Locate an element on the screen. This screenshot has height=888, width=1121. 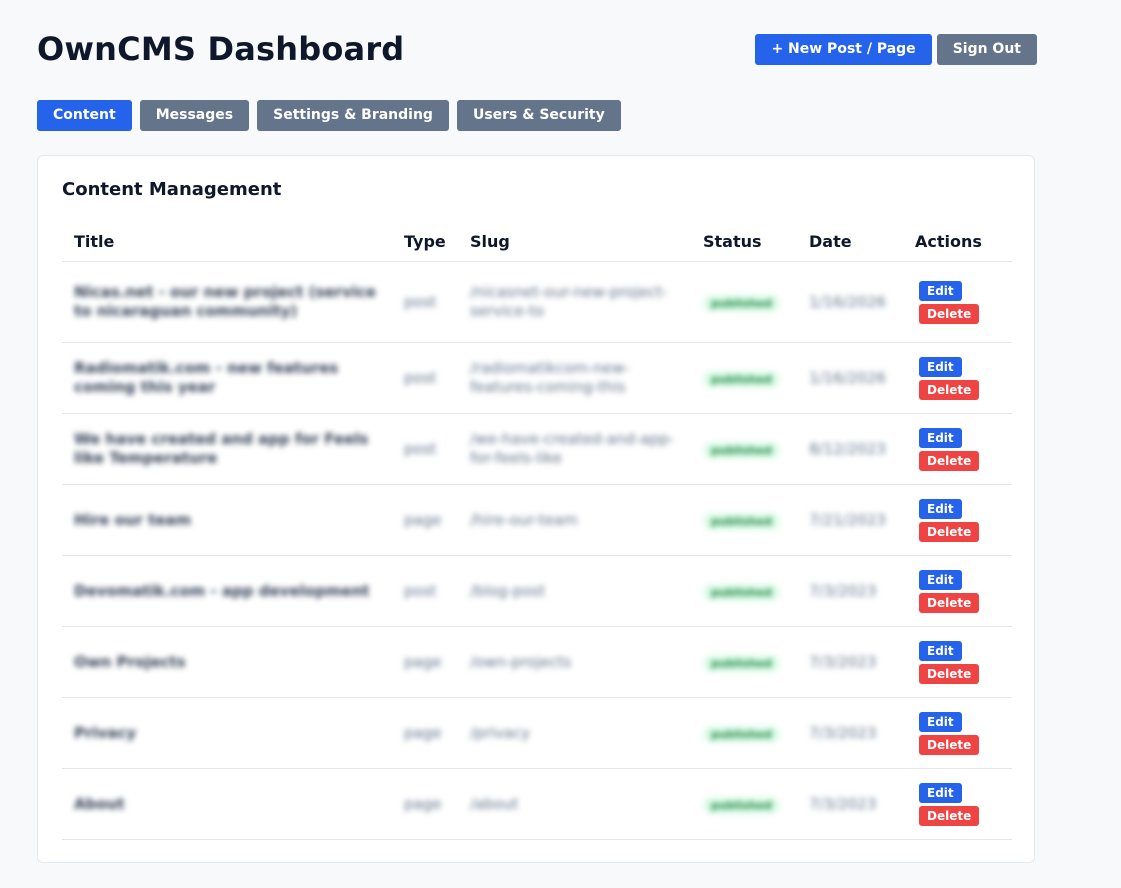
row-title: About is located at coordinates (227, 804).